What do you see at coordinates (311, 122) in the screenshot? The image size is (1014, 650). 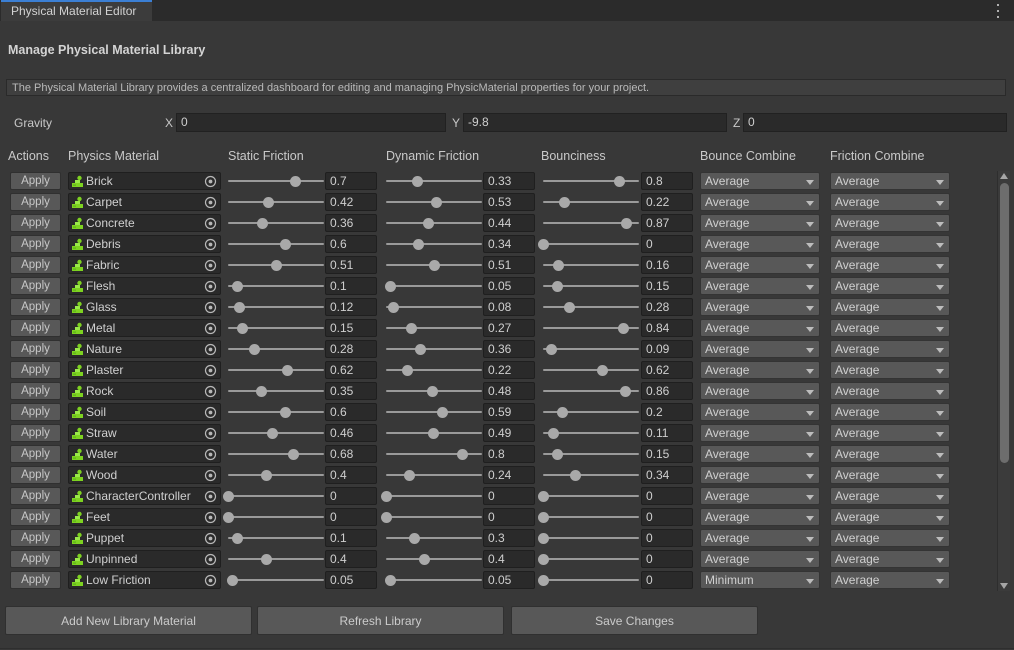 I see `gravity-x-input: 0` at bounding box center [311, 122].